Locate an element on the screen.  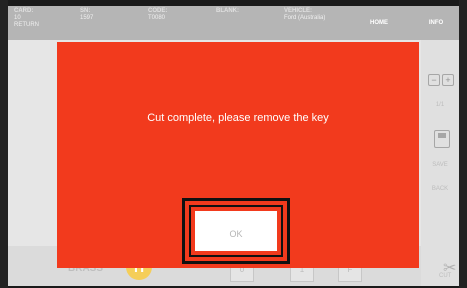
device-bezel-right is located at coordinates (463, 144).